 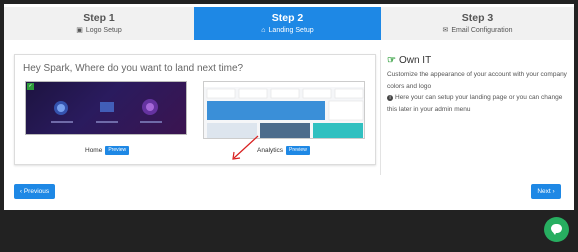 I want to click on analytics-preview-graphic, so click(x=284, y=110).